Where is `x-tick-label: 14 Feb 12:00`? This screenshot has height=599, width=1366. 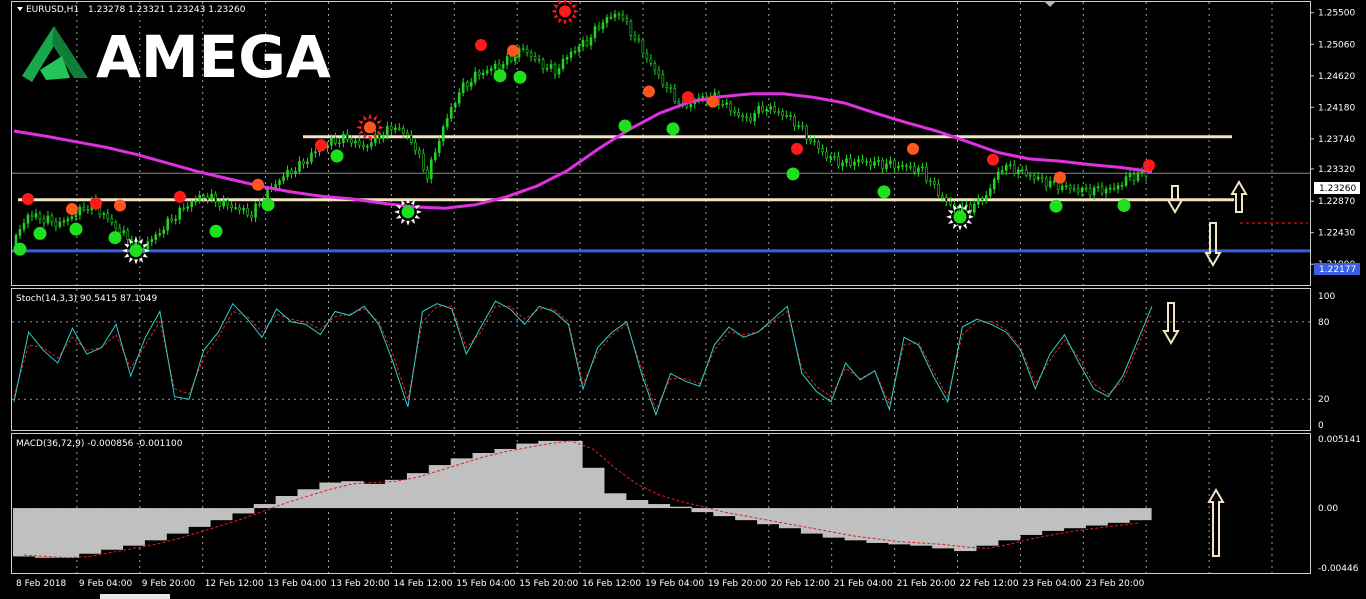
x-tick-label: 14 Feb 12:00 is located at coordinates (422, 584).